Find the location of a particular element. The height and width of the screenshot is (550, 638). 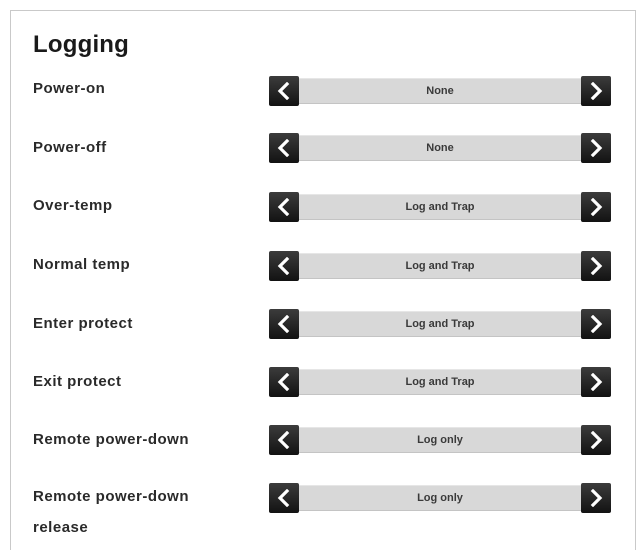

selector-remote-power-down: Log only is located at coordinates (440, 440).